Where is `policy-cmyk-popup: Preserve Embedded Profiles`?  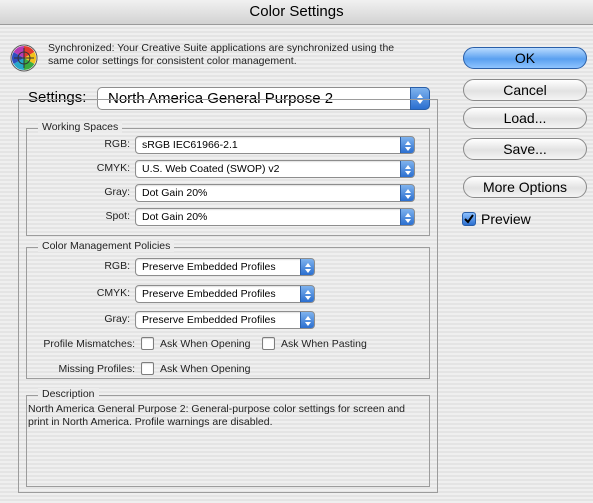
policy-cmyk-popup: Preserve Embedded Profiles is located at coordinates (225, 294).